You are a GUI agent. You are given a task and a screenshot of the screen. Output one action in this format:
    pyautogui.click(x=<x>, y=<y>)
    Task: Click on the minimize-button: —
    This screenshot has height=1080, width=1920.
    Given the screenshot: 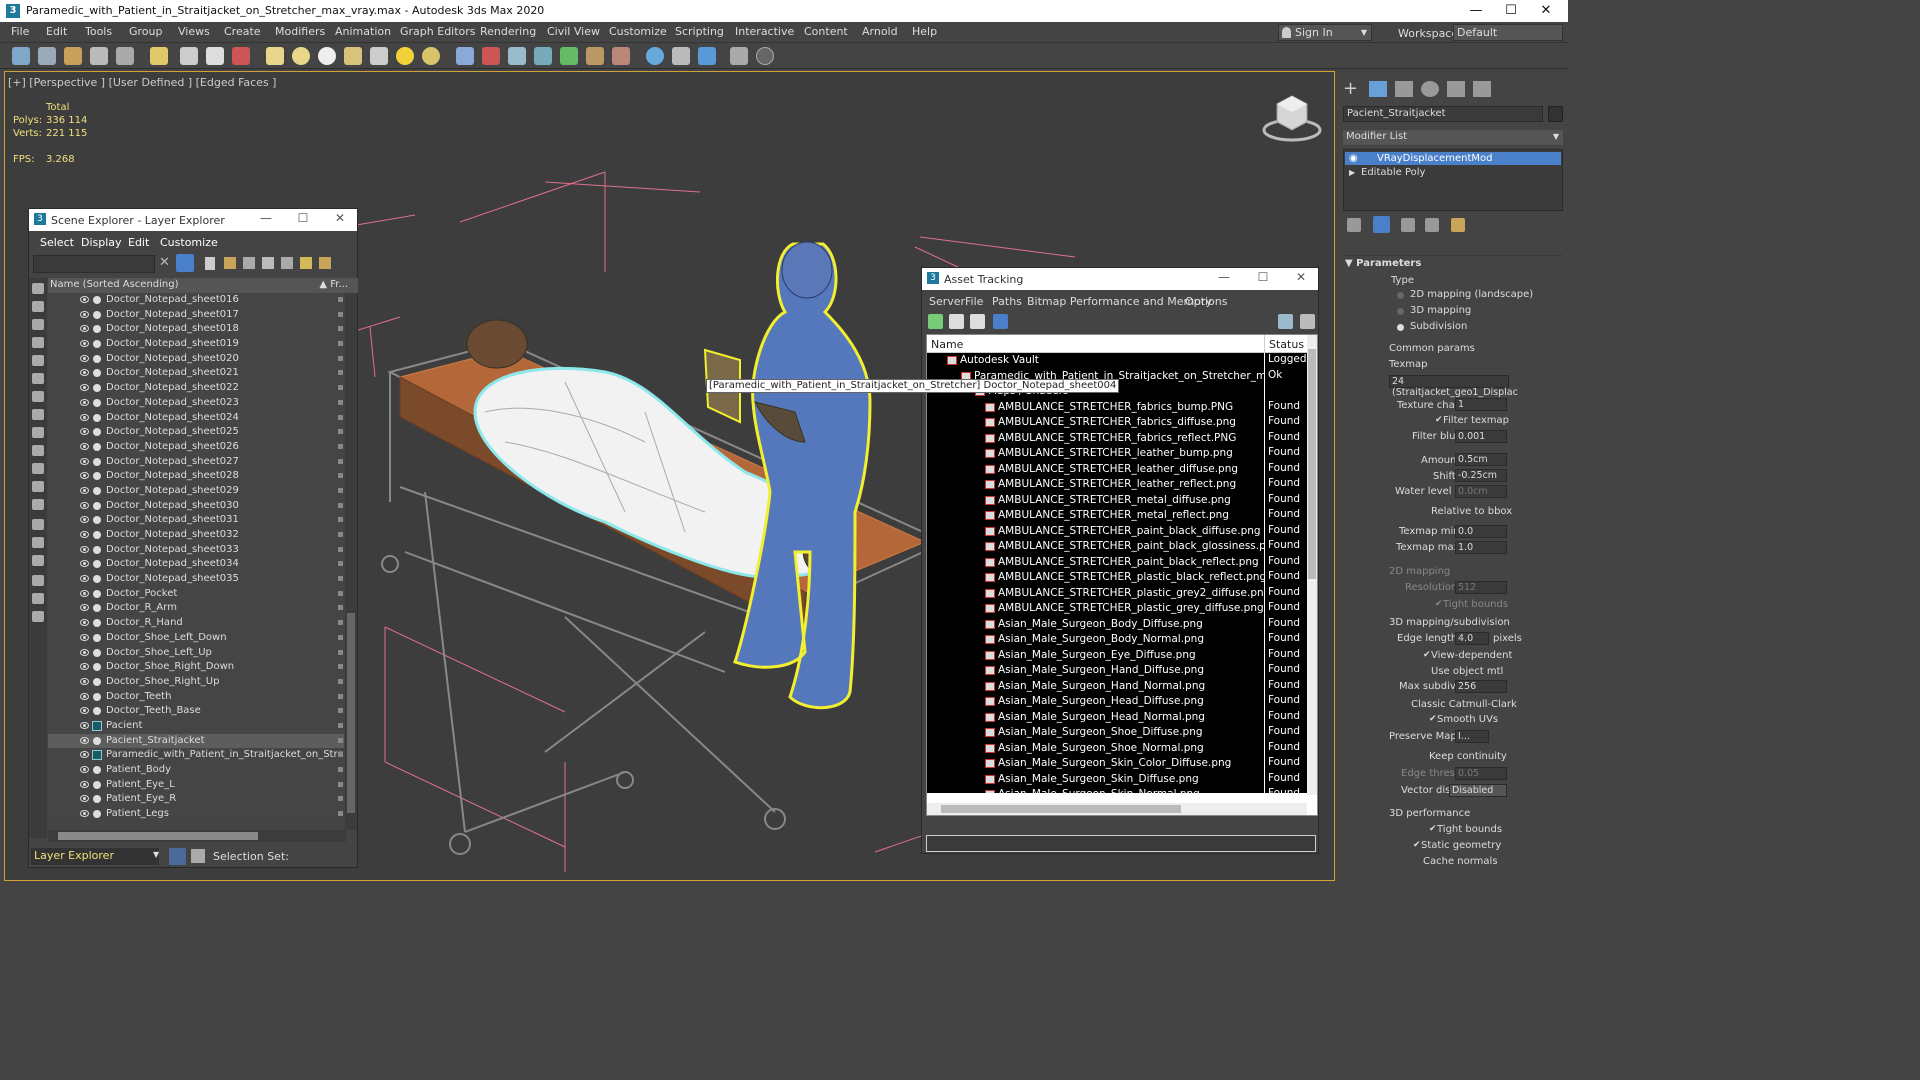 What is the action you would take?
    pyautogui.click(x=1476, y=11)
    